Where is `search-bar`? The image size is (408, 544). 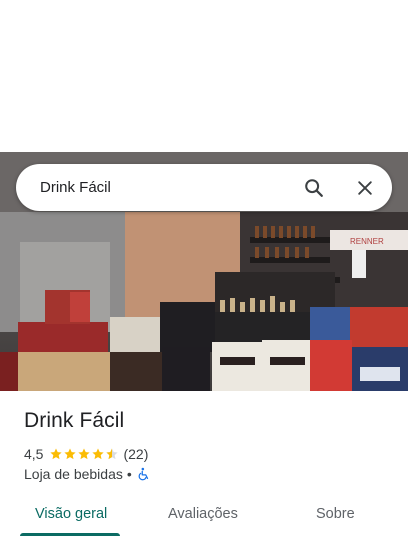 search-bar is located at coordinates (204, 187).